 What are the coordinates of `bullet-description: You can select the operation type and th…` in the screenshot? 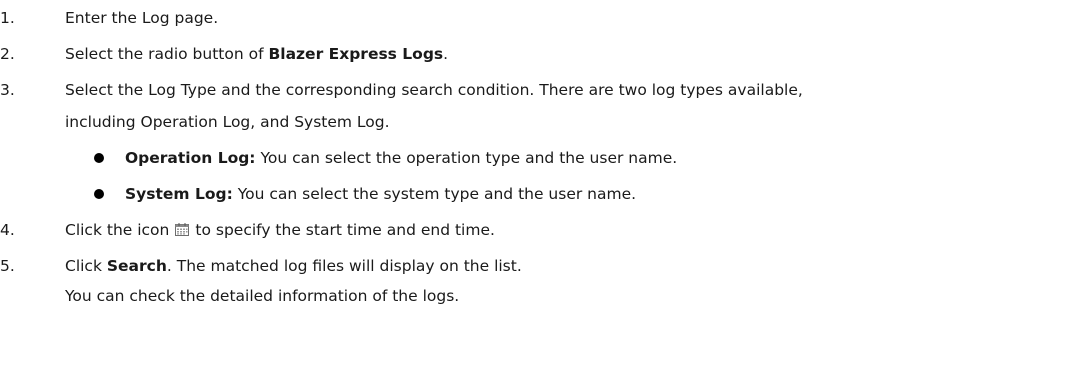 It's located at (466, 158).